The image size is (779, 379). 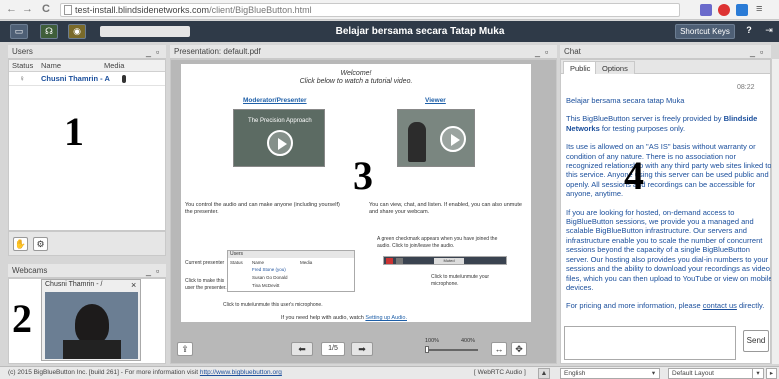 What do you see at coordinates (544, 373) in the screenshot?
I see `warning-icon: ▲` at bounding box center [544, 373].